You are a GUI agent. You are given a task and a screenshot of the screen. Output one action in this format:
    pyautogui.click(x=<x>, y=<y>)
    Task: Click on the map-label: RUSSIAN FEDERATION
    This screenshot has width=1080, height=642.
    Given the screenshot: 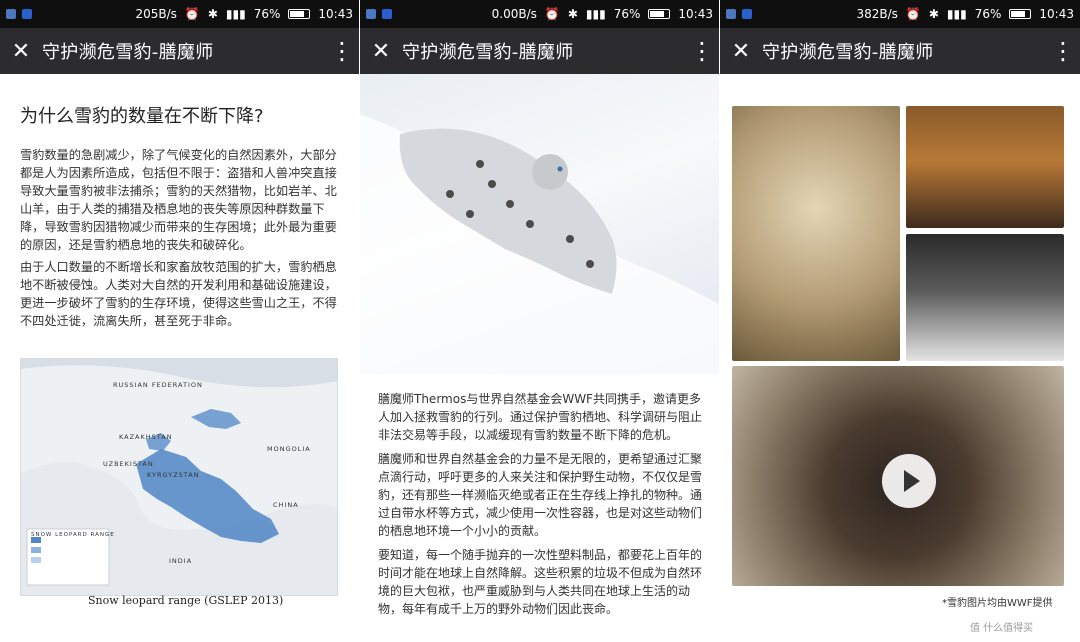 What is the action you would take?
    pyautogui.click(x=158, y=385)
    